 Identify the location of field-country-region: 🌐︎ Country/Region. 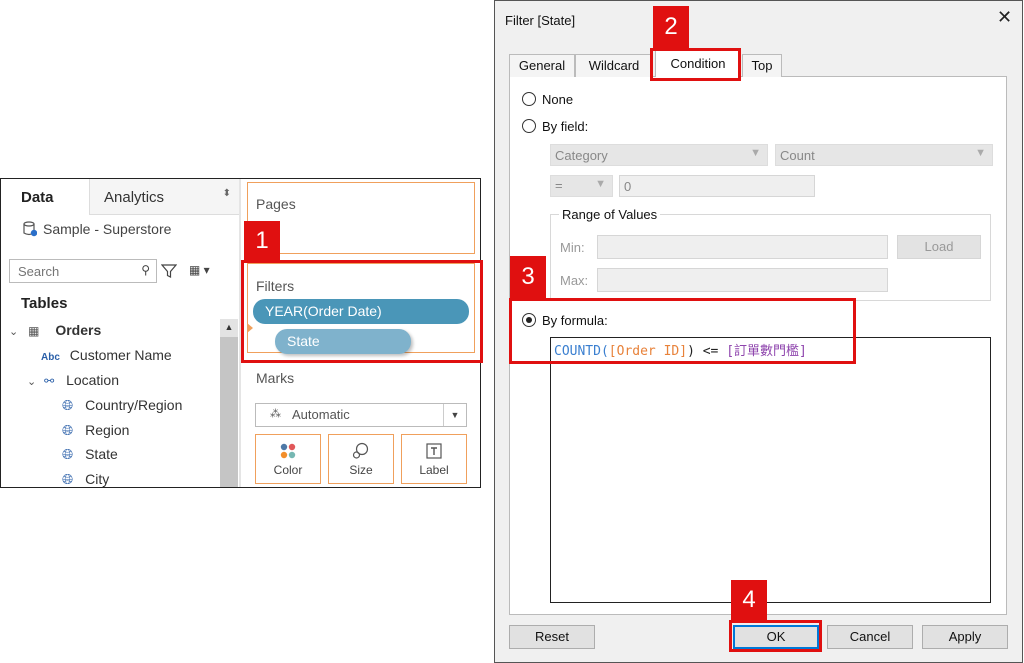
(122, 405).